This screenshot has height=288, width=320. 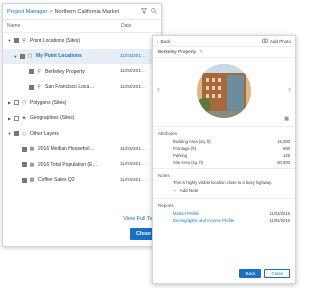 I want to click on tree-row-berkeley-property: ⚲ Berkeley Property 11/03/201… •••, so click(x=82, y=72).